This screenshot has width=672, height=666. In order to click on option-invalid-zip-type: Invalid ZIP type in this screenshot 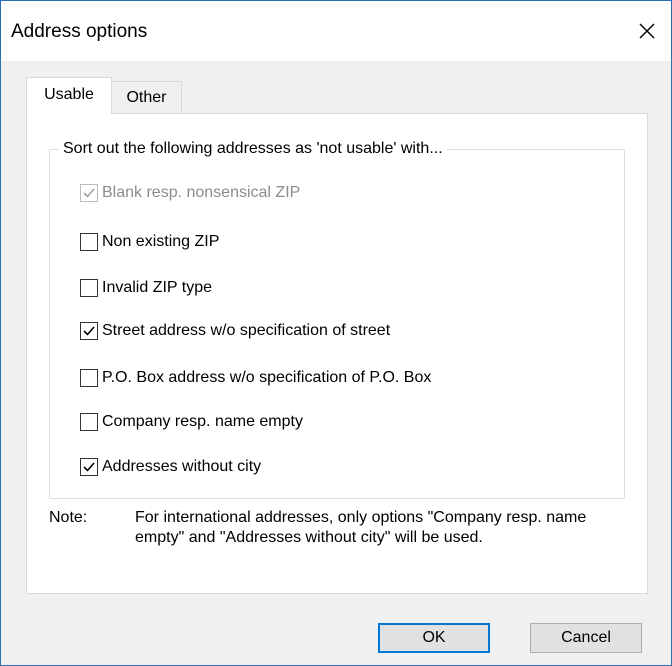, I will do `click(146, 288)`.